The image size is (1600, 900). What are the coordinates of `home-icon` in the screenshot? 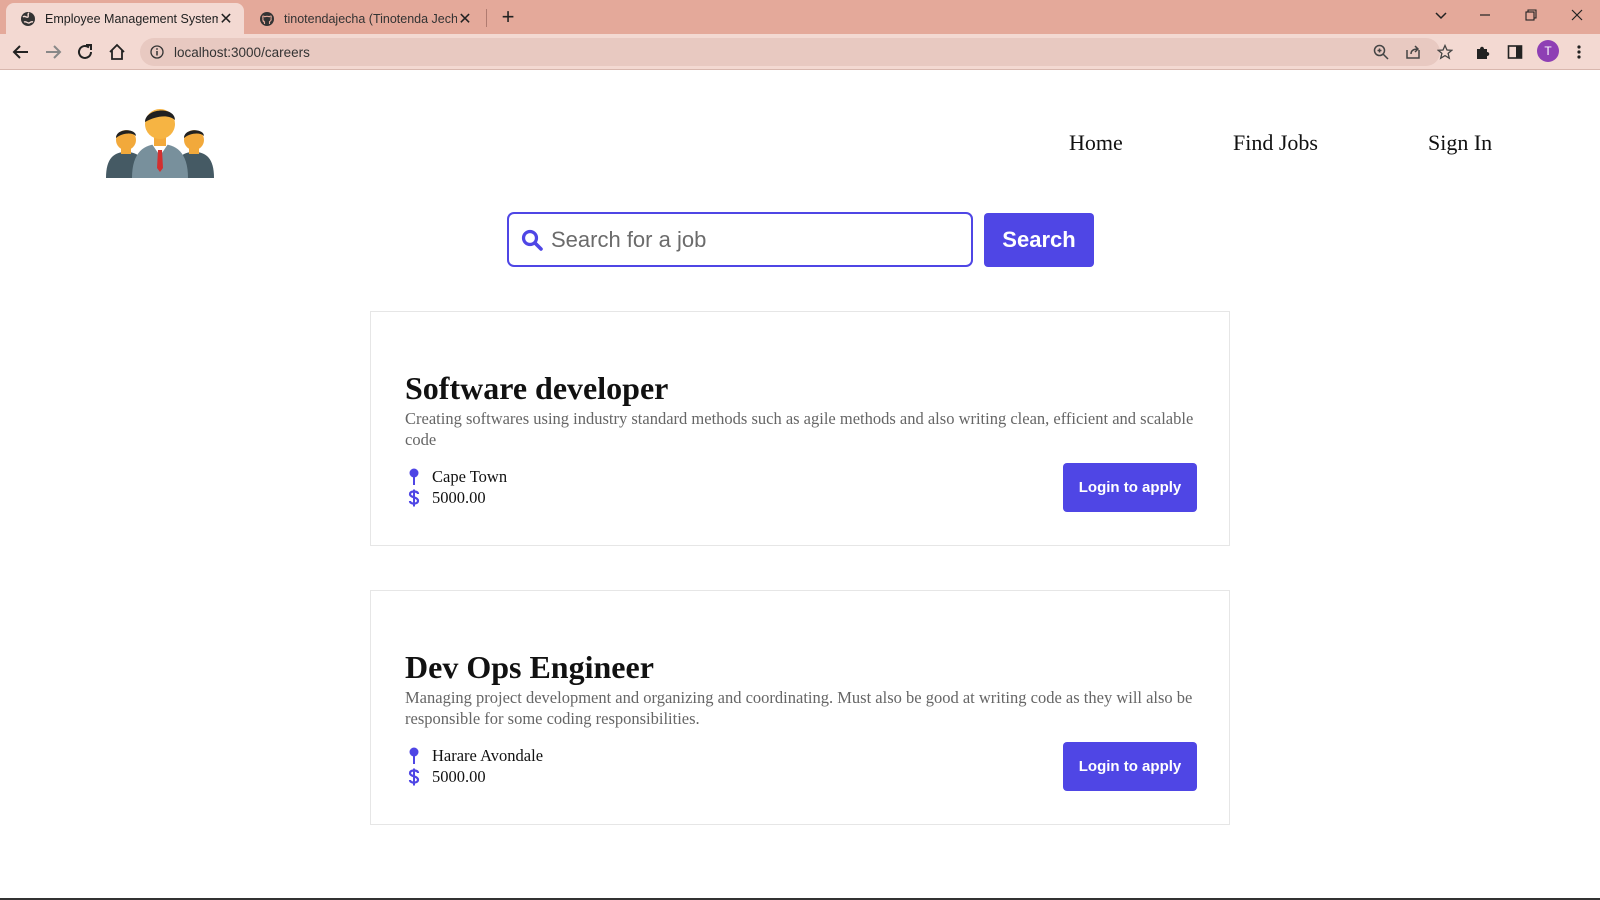 It's located at (117, 52).